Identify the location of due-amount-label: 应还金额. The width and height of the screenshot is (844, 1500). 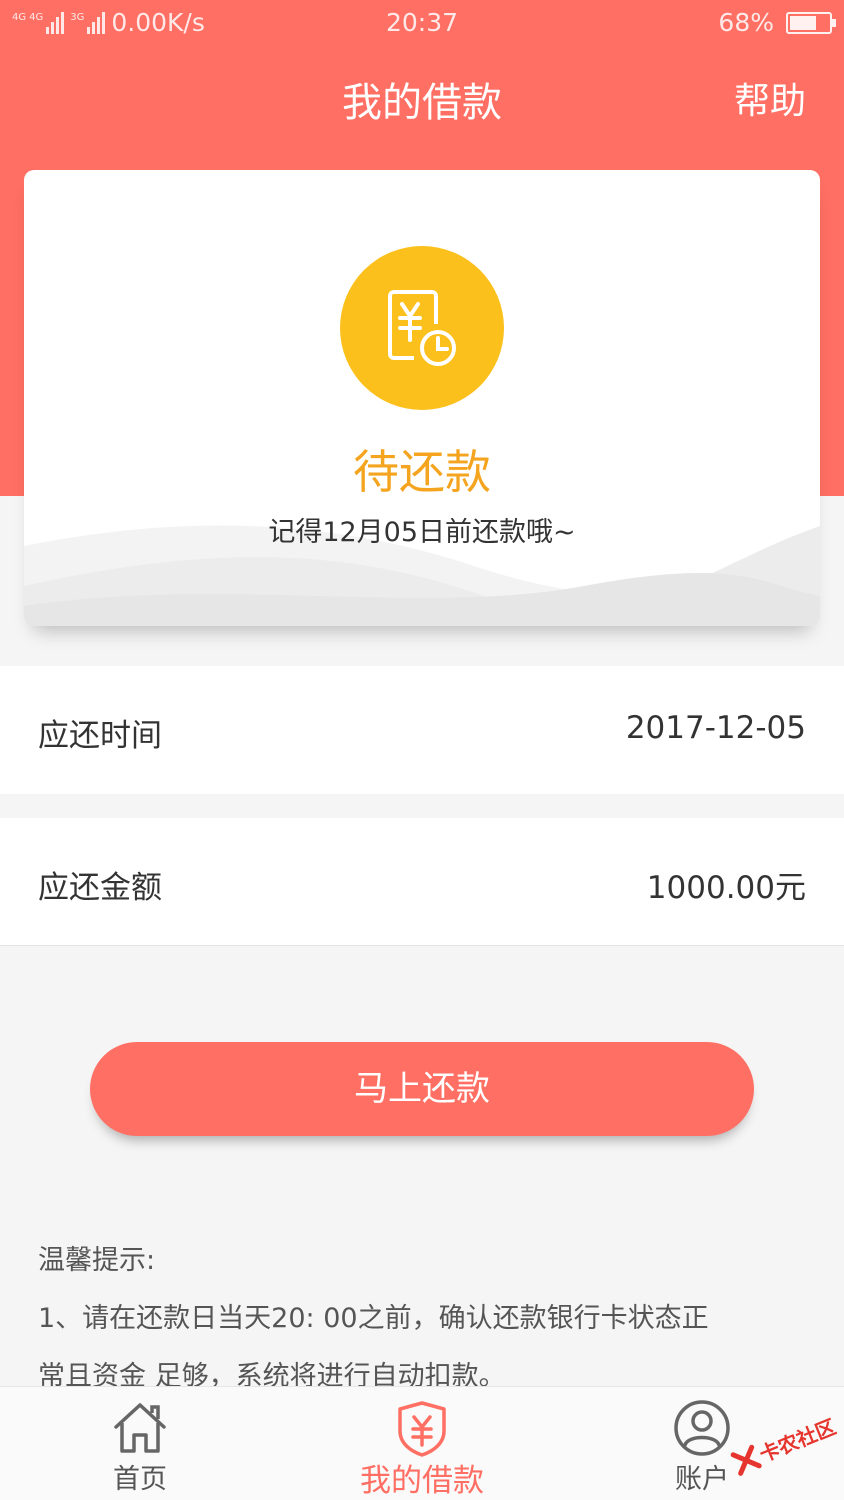
(100, 888).